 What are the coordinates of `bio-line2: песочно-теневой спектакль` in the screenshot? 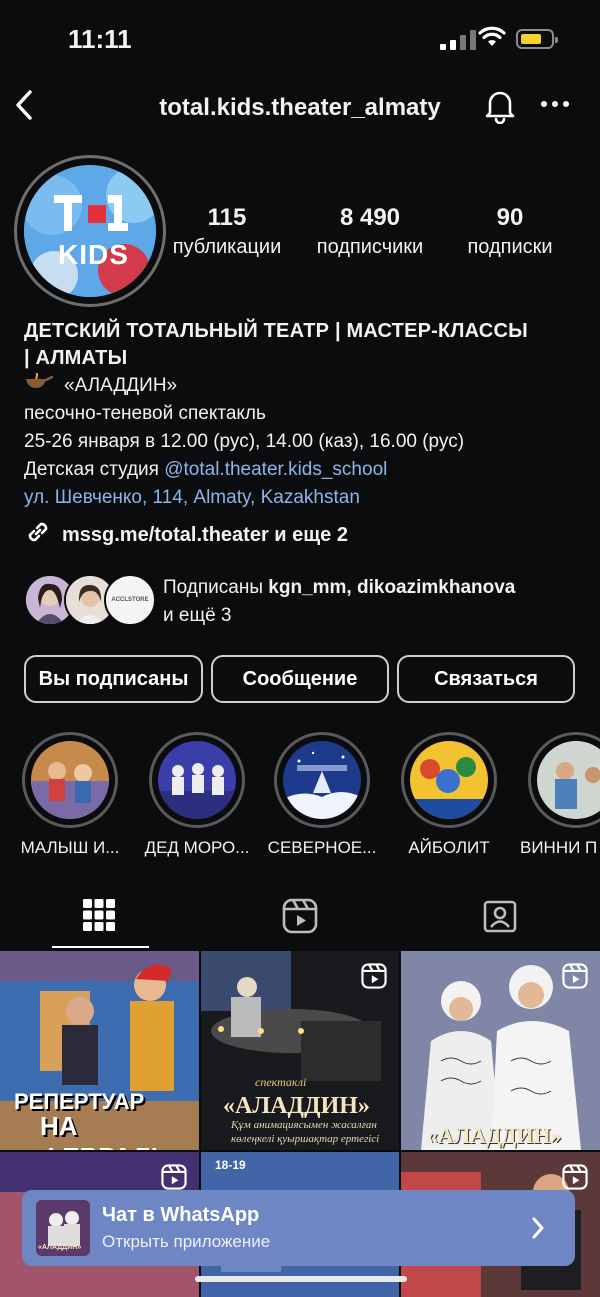 It's located at (145, 414).